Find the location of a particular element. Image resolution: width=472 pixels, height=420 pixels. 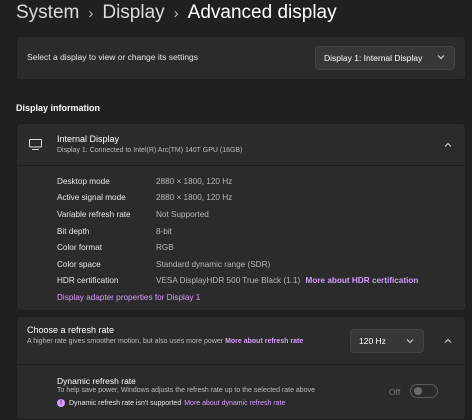

hdr-certification-link: More about HDR certification is located at coordinates (362, 280).